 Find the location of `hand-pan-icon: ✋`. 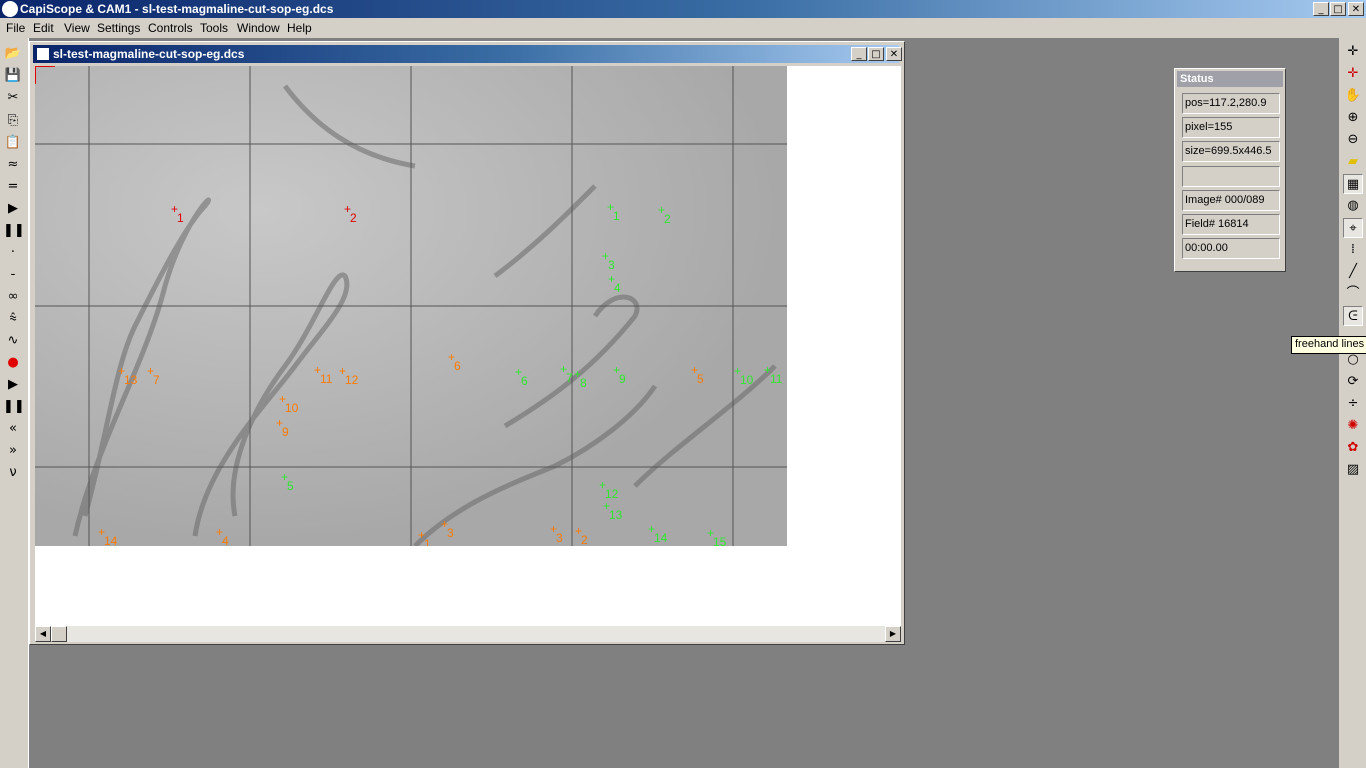

hand-pan-icon: ✋ is located at coordinates (1353, 96).